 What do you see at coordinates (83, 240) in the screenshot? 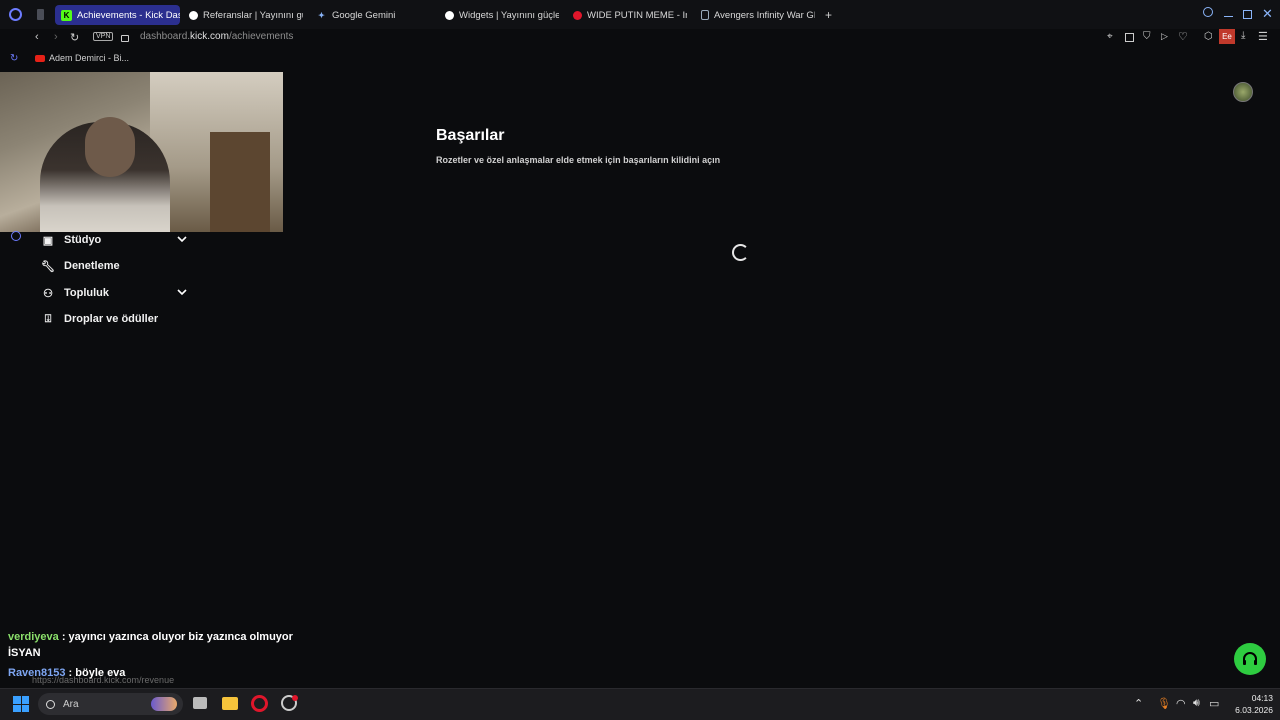
I see `sidebar-item-label: Stüdyo` at bounding box center [83, 240].